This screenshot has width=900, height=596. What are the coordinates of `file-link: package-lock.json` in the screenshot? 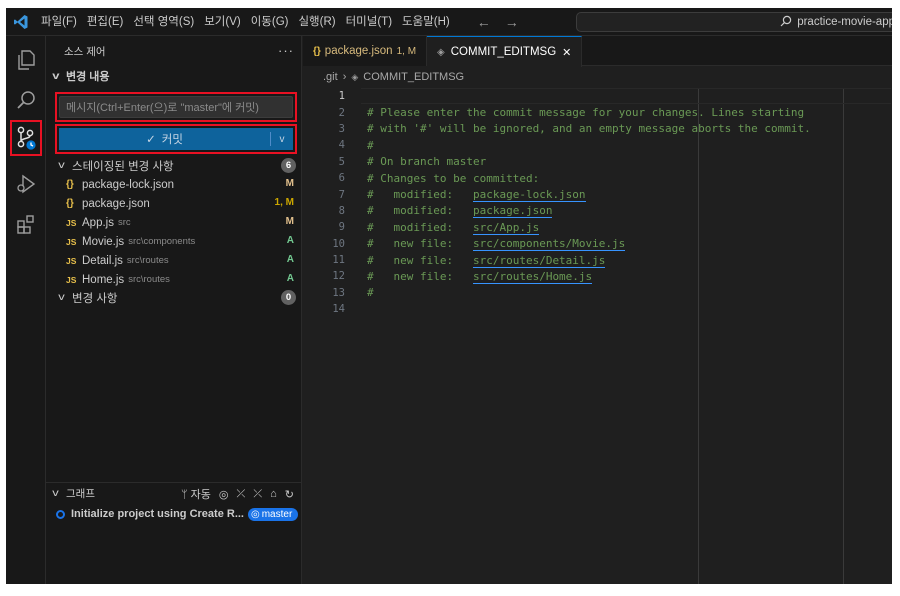 It's located at (529, 195).